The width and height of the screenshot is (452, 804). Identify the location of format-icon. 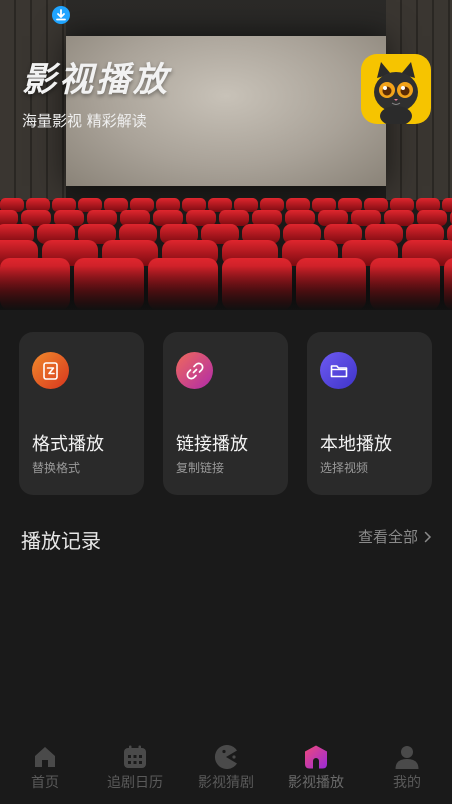
(50, 370).